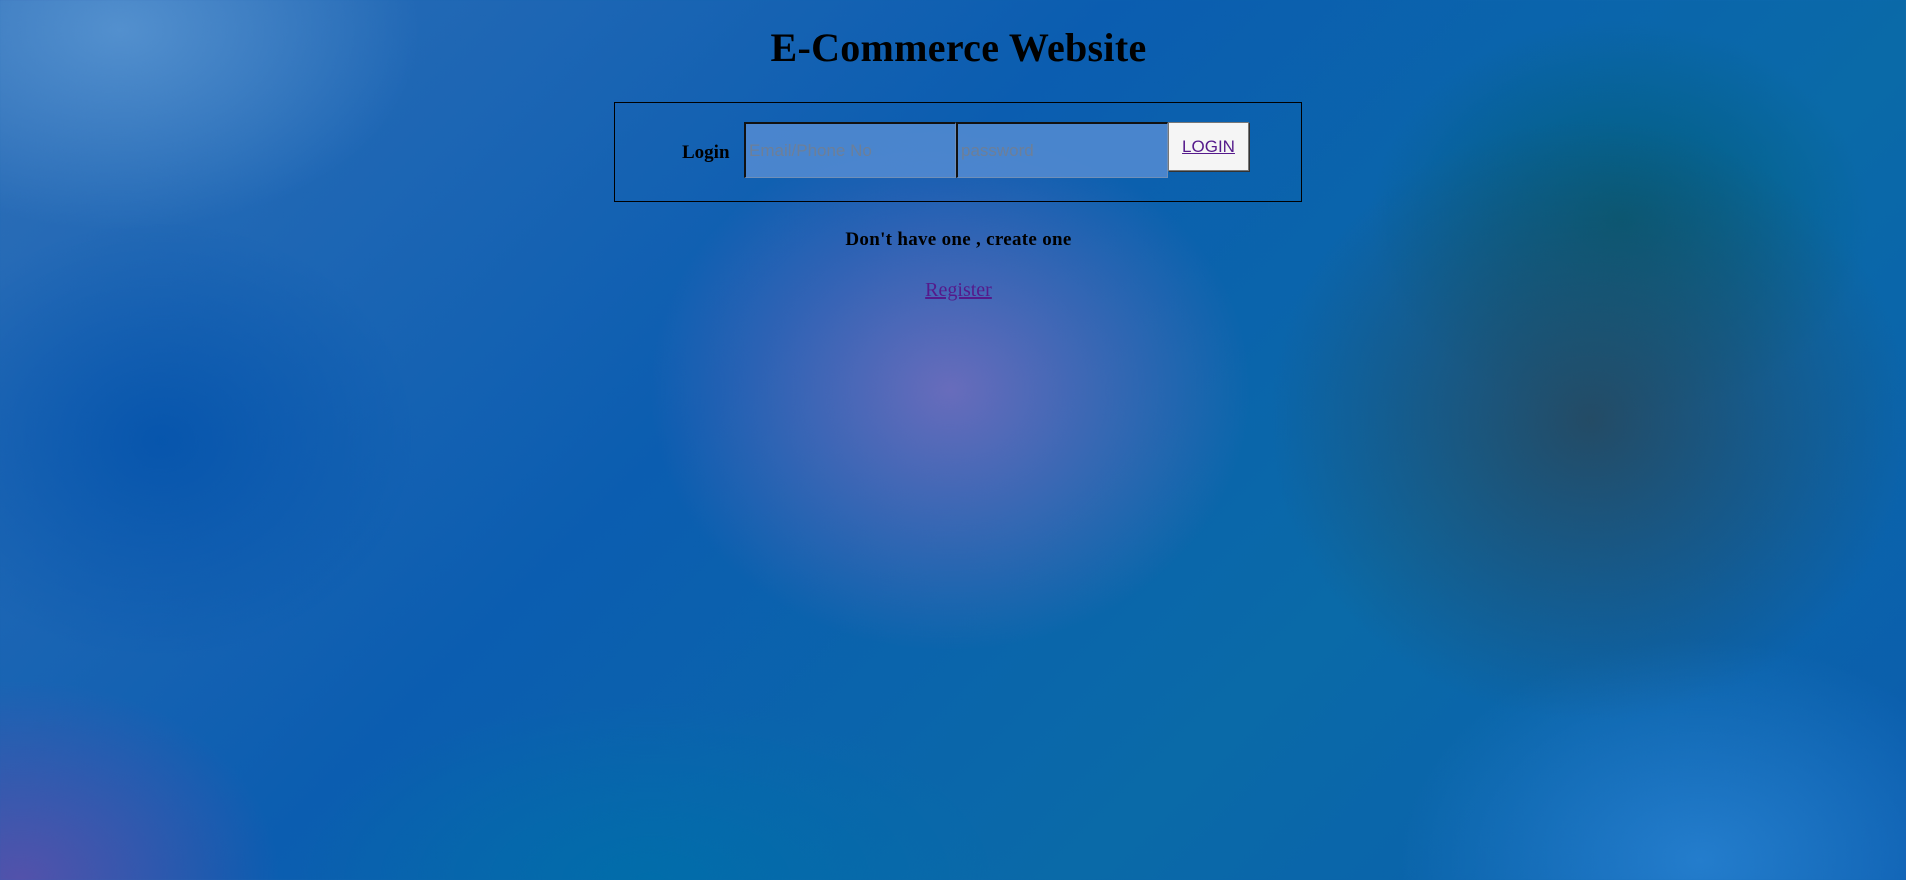 This screenshot has height=880, width=1906. Describe the element at coordinates (1062, 150) in the screenshot. I see `password-input` at that location.